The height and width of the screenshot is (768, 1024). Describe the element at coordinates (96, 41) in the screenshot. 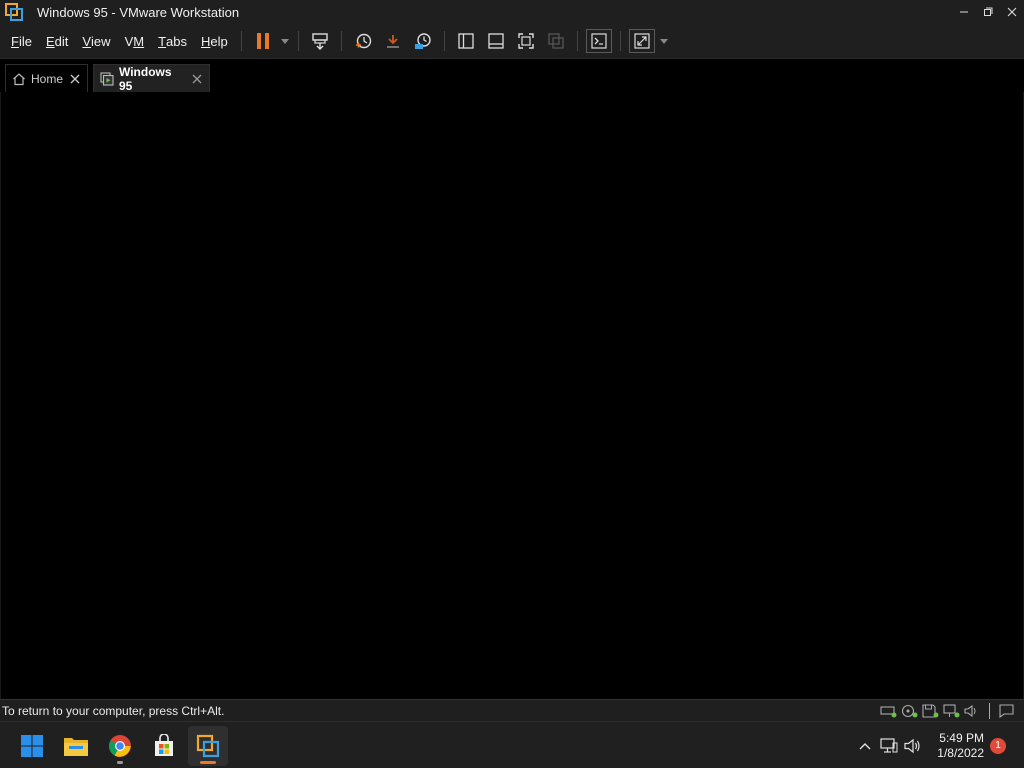

I see `menu-view: View` at that location.